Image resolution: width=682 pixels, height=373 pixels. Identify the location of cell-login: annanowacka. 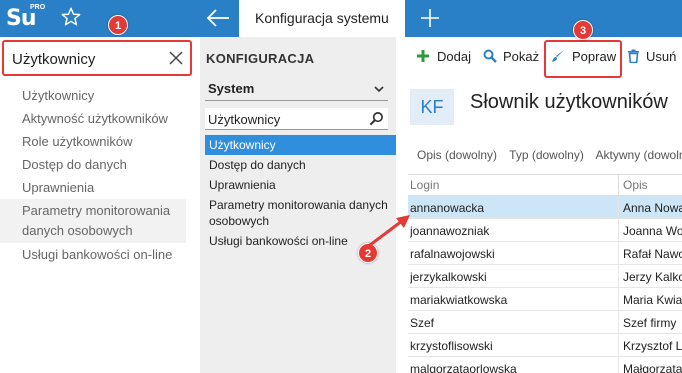
(447, 208).